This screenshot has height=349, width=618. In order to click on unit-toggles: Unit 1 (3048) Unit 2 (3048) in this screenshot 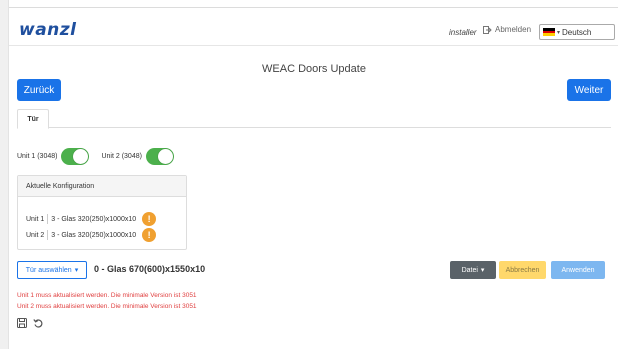, I will do `click(95, 156)`.